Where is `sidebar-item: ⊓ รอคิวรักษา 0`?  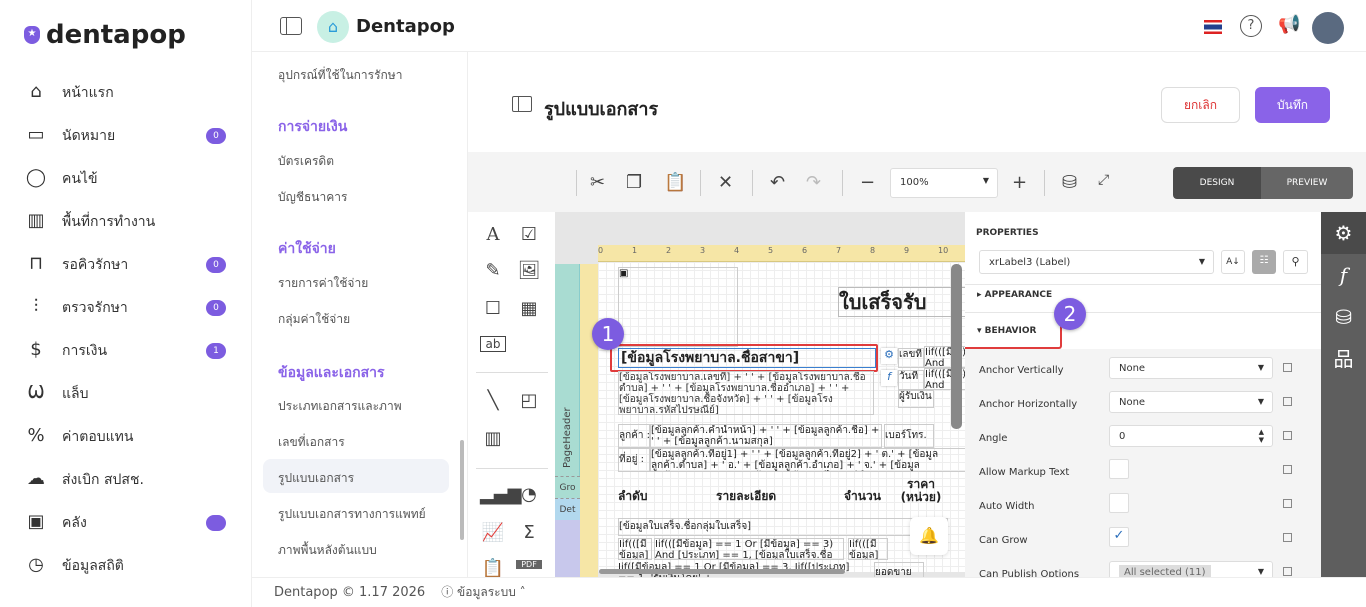
sidebar-item: ⊓ รอคิวรักษา 0 is located at coordinates (129, 265).